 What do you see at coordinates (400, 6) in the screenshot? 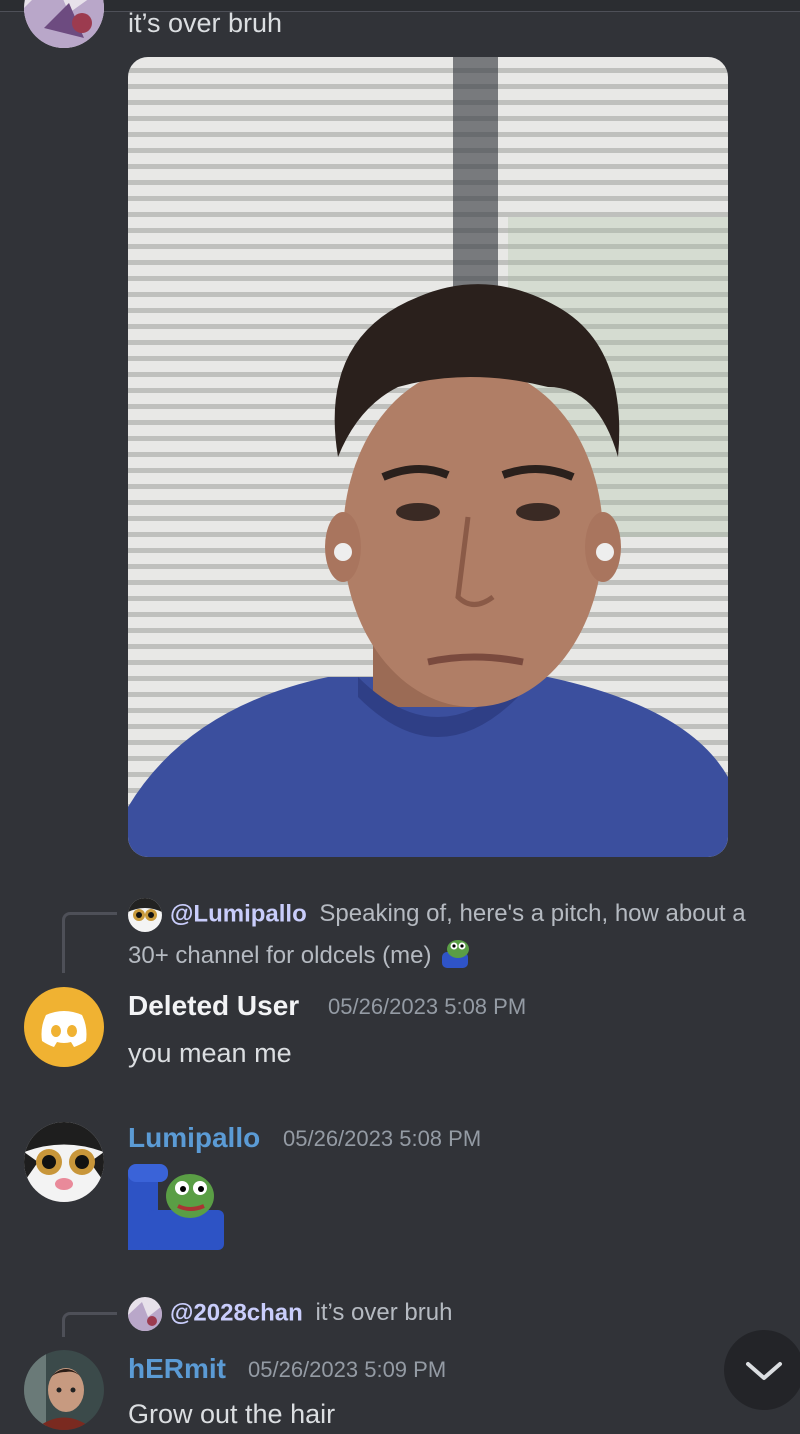
I see `top-divider` at bounding box center [400, 6].